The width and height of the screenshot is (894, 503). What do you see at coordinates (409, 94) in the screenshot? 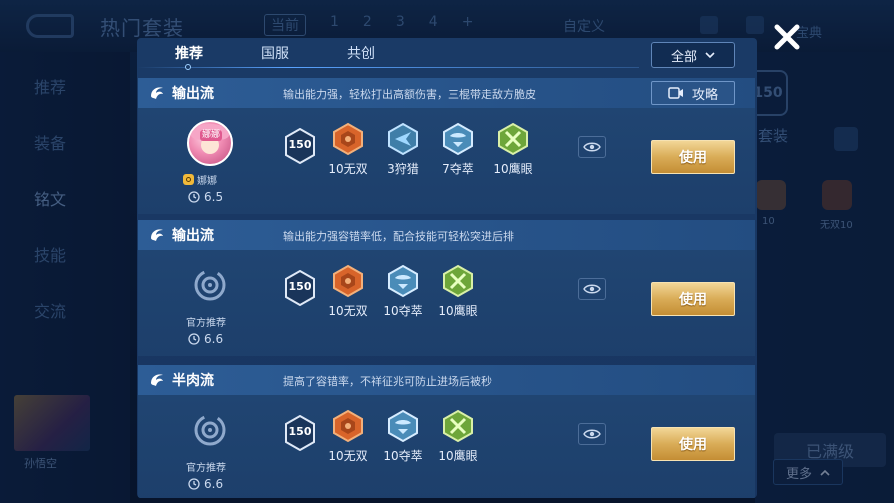
I see `style-description: 输出能力强，轻松打出高额伤害，三棍带走敌方脆皮` at bounding box center [409, 94].